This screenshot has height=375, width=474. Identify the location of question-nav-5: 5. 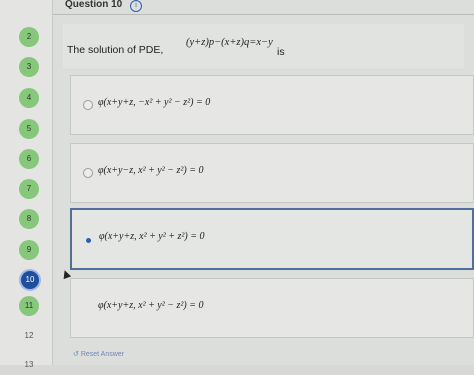
(29, 129).